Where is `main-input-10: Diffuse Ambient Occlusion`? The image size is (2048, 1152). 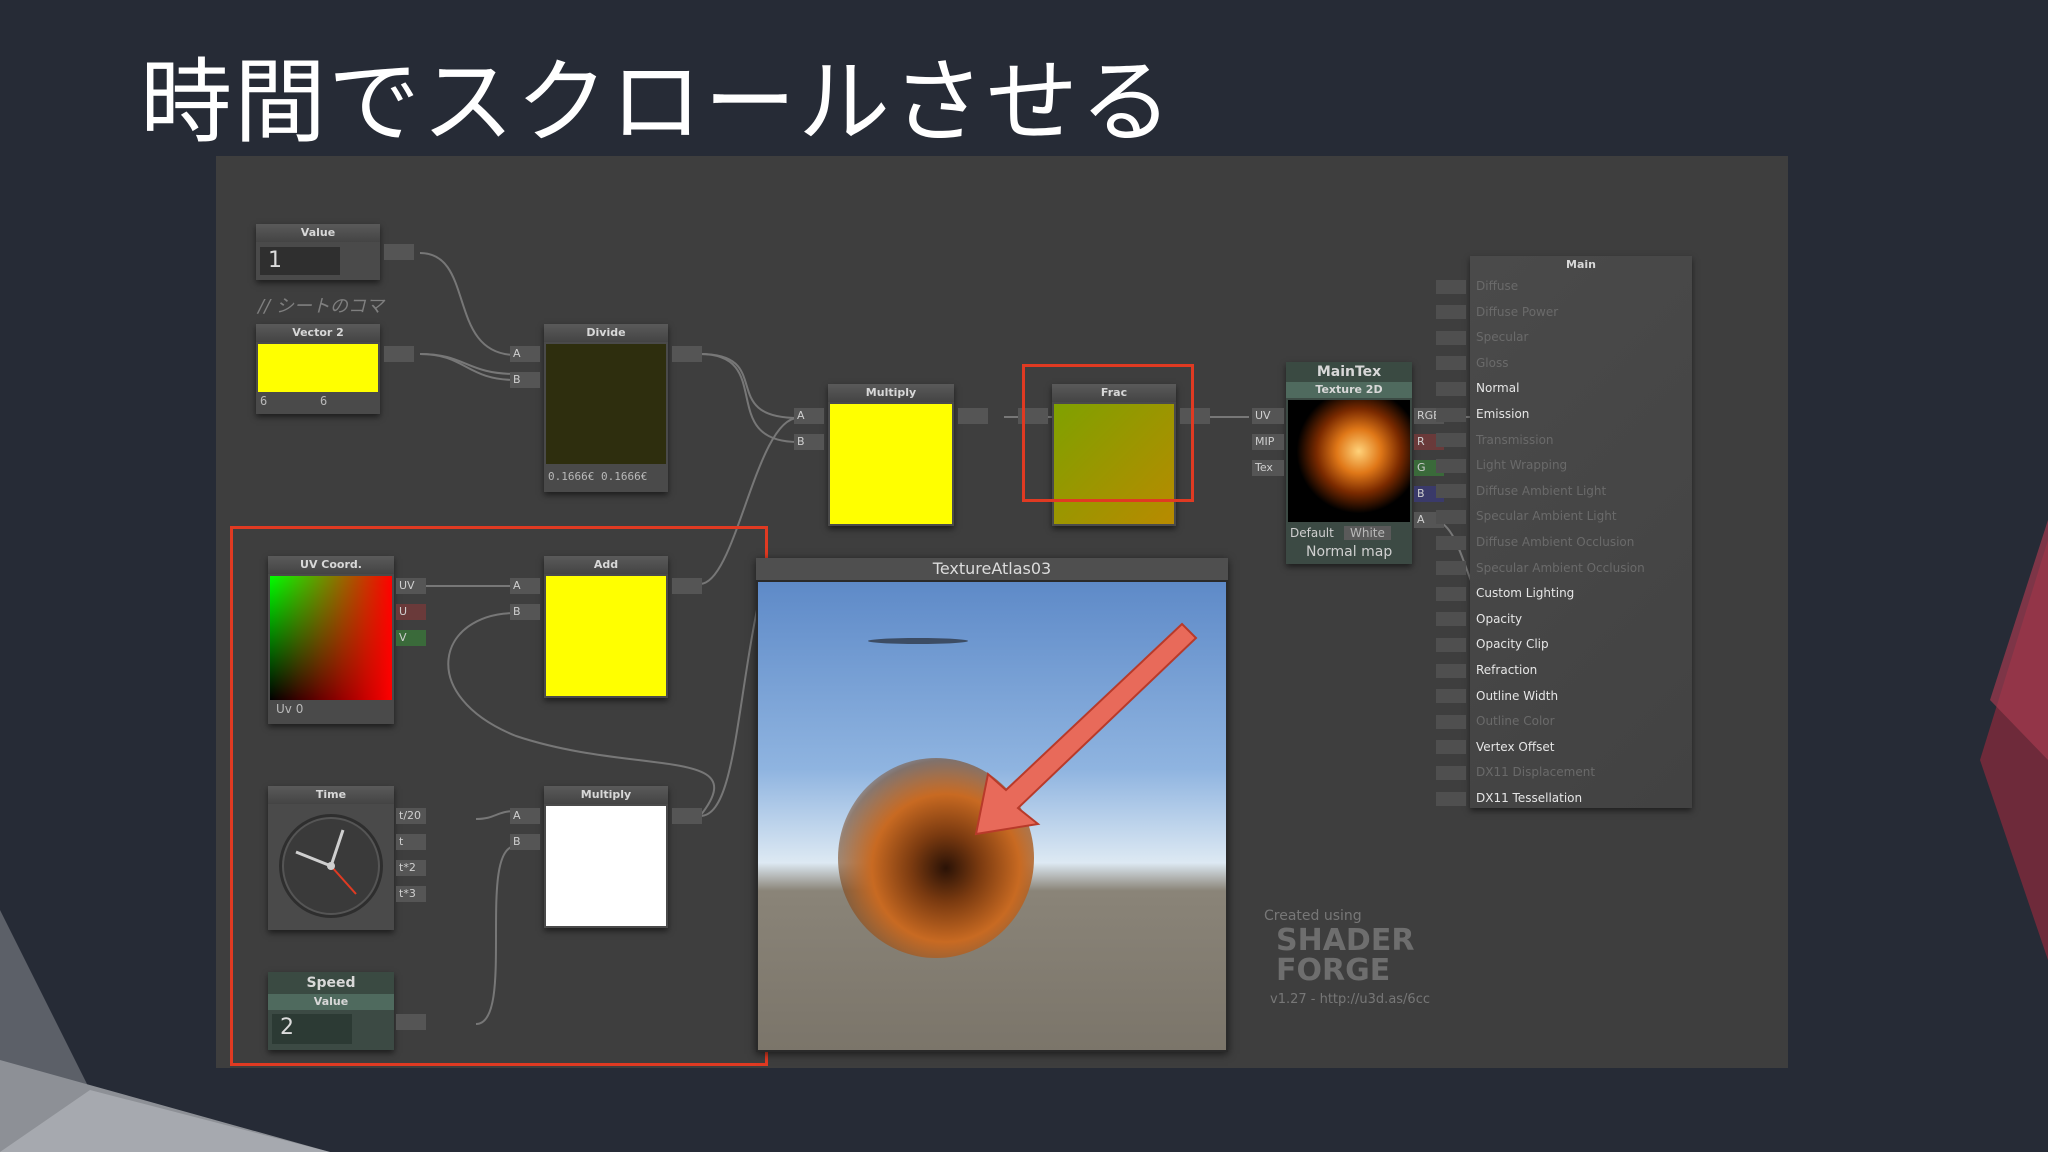 main-input-10: Diffuse Ambient Occlusion is located at coordinates (1535, 542).